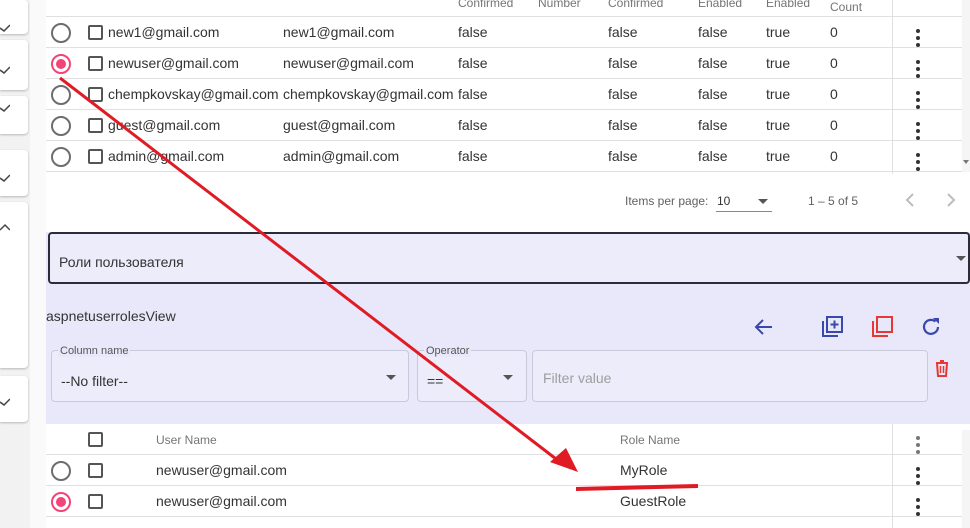 The image size is (970, 528). What do you see at coordinates (95, 439) in the screenshot?
I see `select-all-checkbox` at bounding box center [95, 439].